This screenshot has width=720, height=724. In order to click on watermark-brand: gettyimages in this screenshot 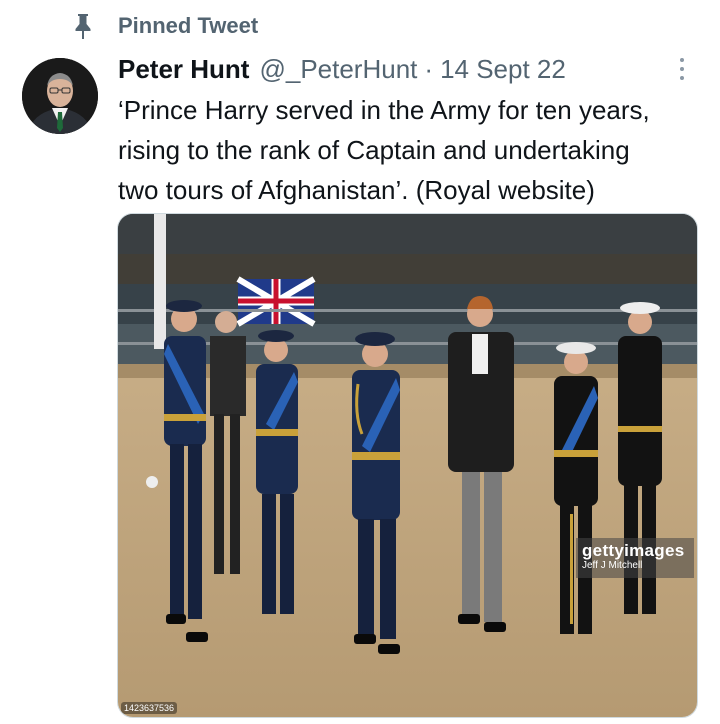, I will do `click(633, 550)`.